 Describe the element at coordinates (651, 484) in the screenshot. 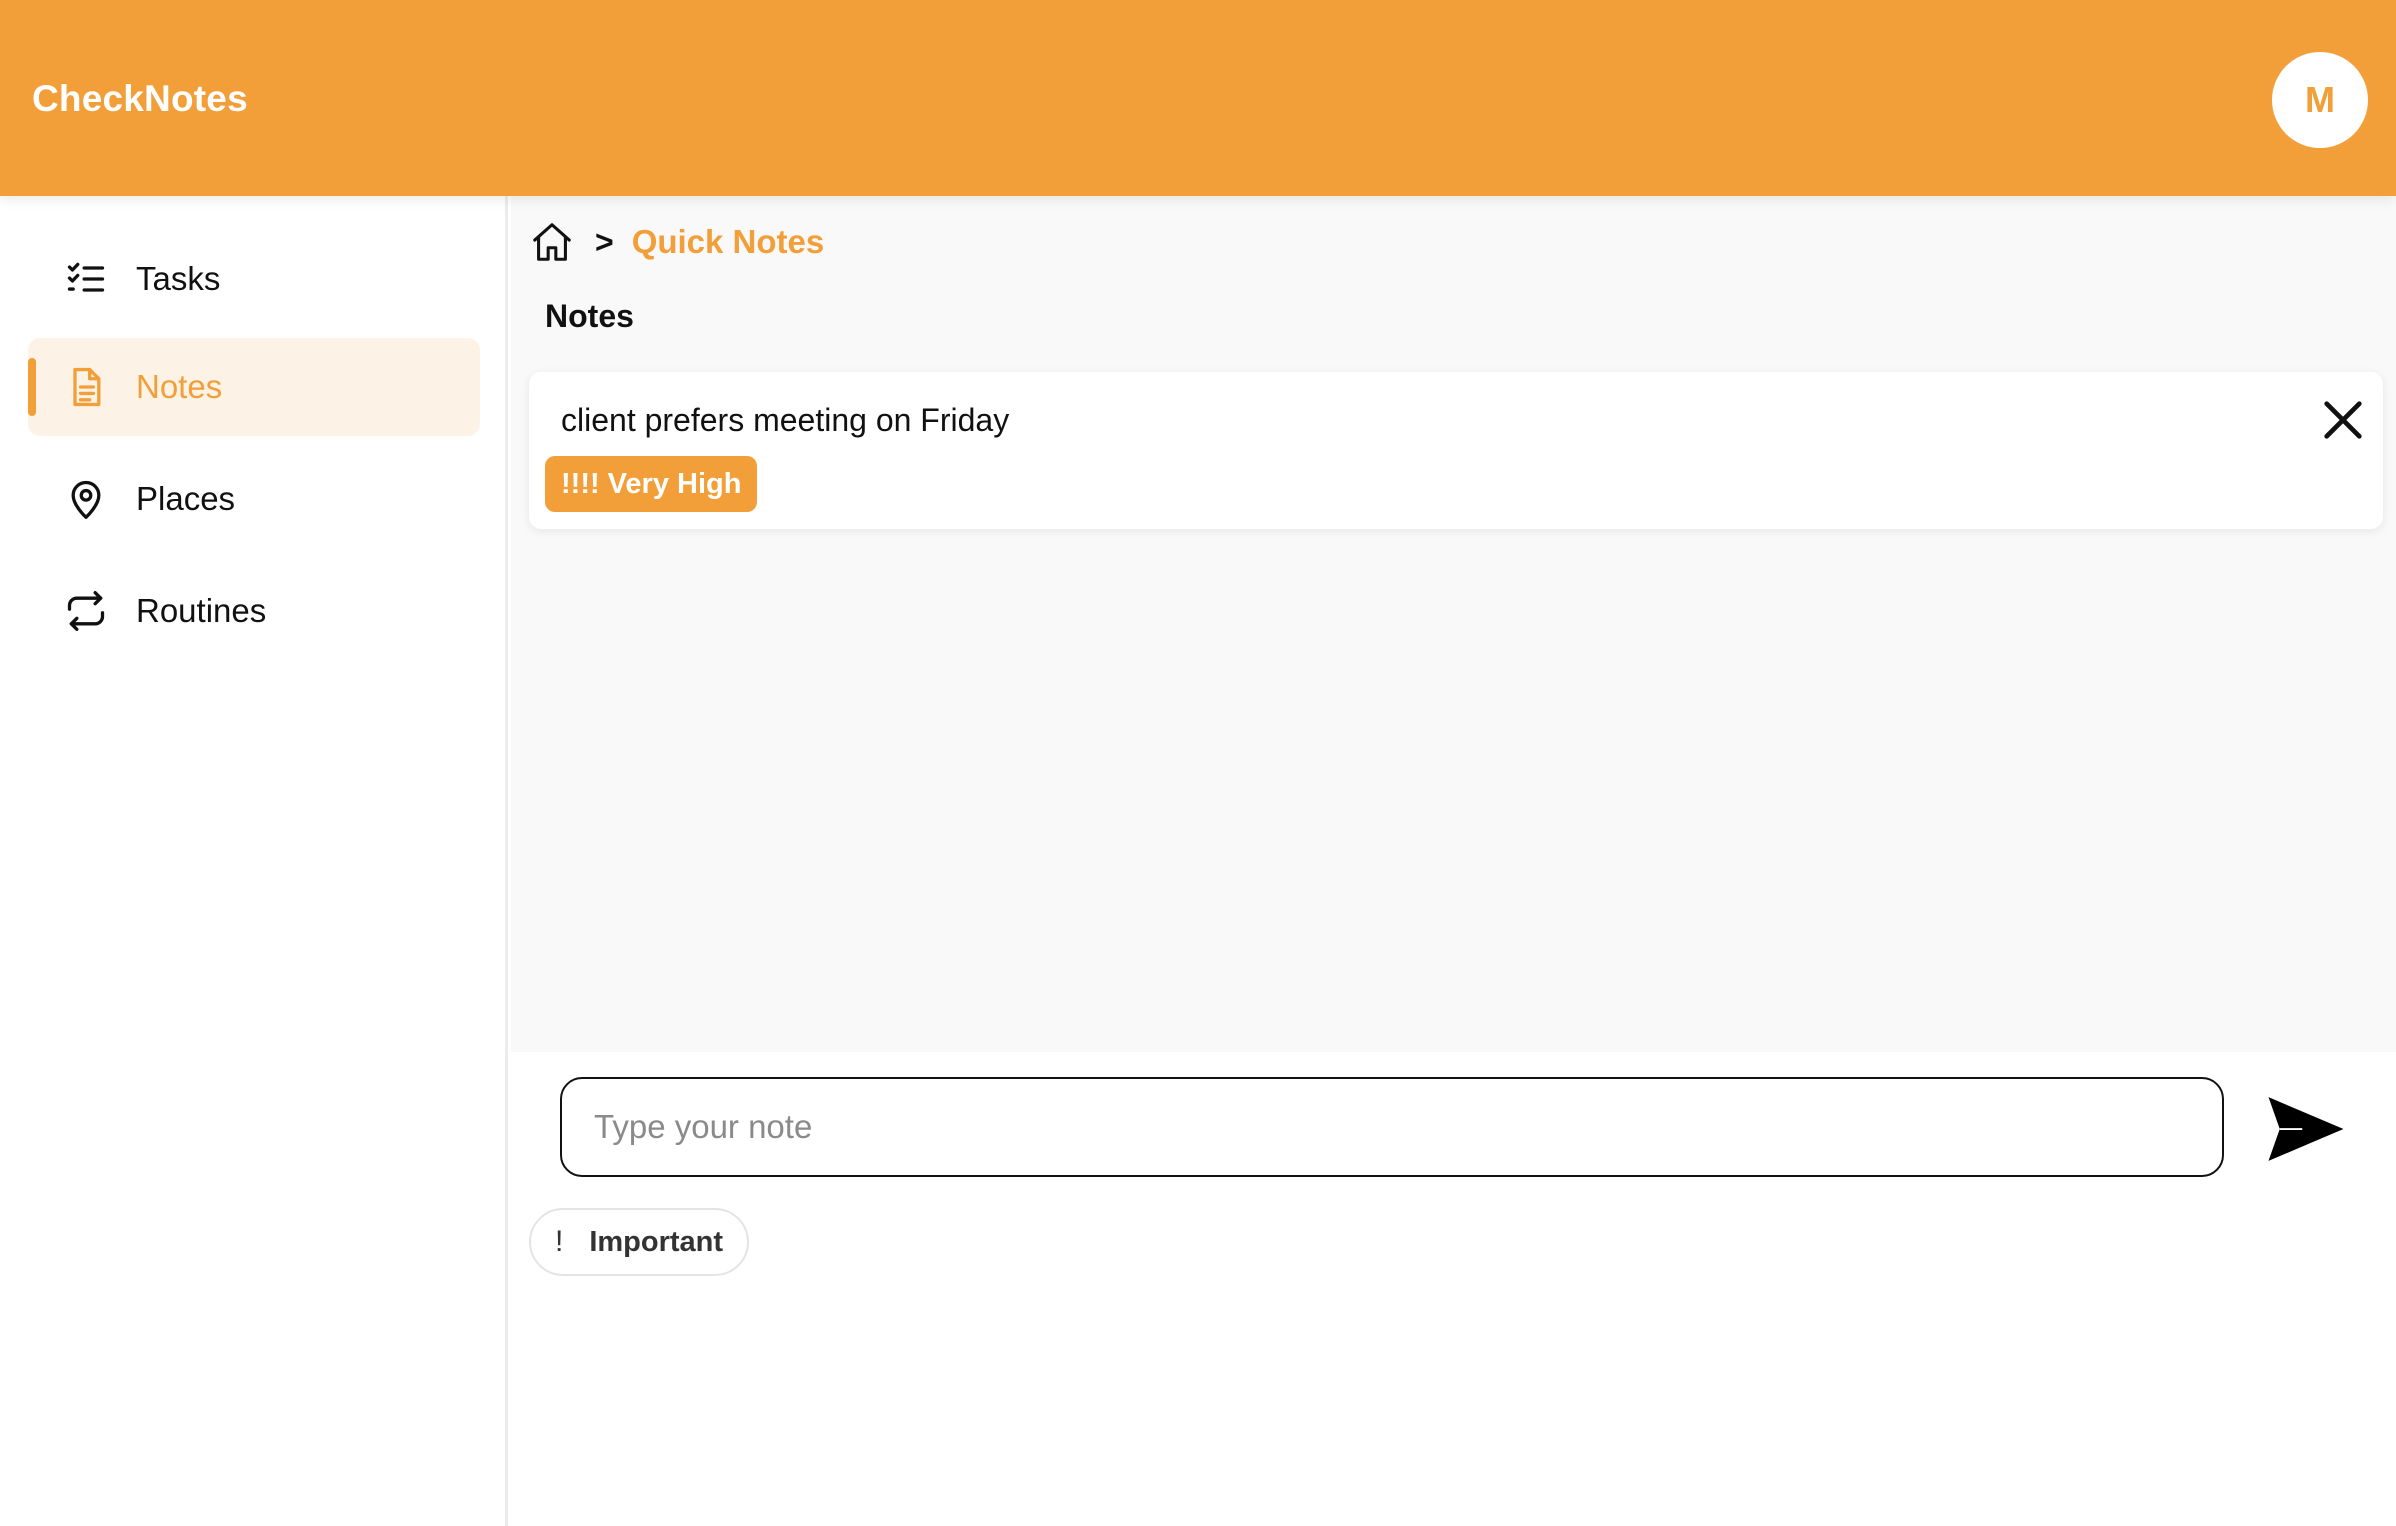

I see `priority-badge: !!!! Very High` at that location.